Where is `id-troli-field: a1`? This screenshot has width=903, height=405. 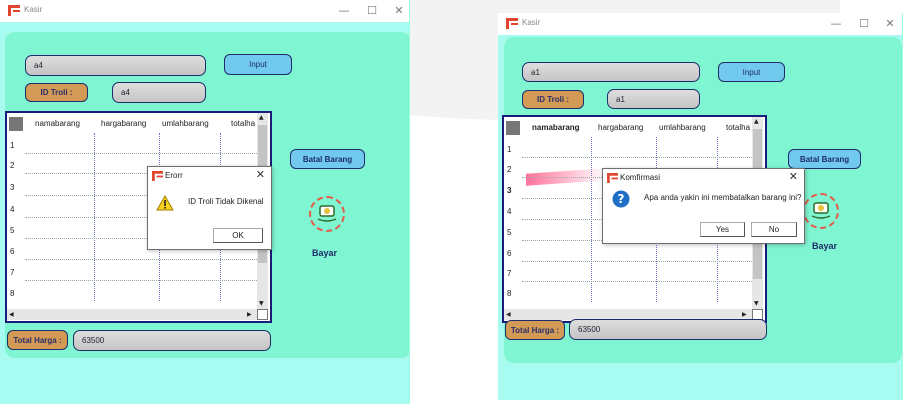 id-troli-field: a1 is located at coordinates (653, 99).